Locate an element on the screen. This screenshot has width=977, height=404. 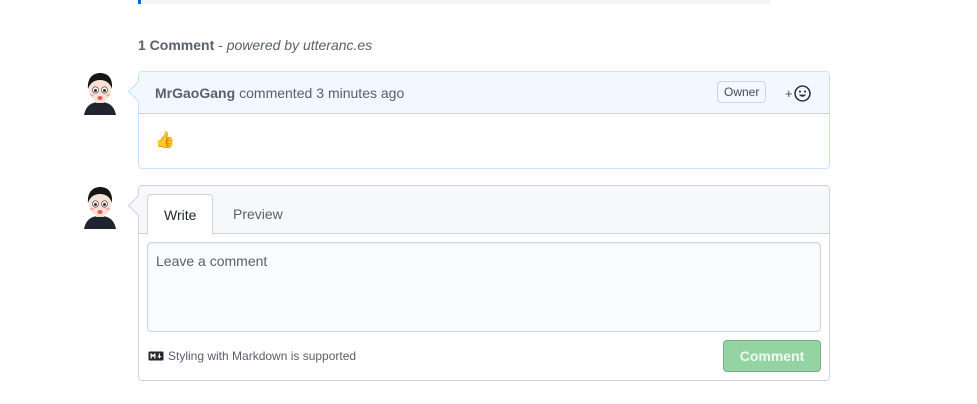
tab-write: Write is located at coordinates (180, 214).